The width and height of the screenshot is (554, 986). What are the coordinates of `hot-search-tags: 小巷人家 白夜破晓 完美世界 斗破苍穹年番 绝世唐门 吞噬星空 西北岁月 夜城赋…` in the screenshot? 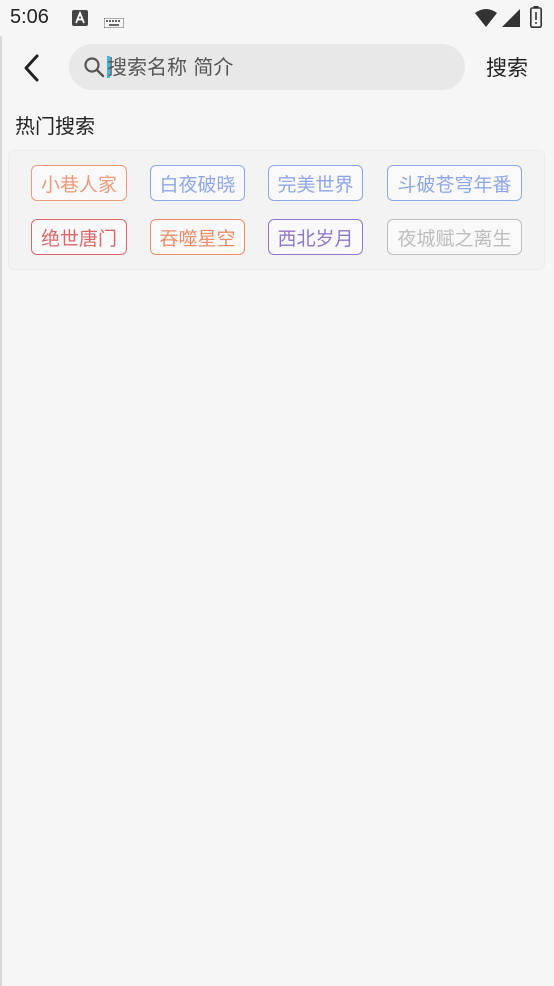 It's located at (276, 210).